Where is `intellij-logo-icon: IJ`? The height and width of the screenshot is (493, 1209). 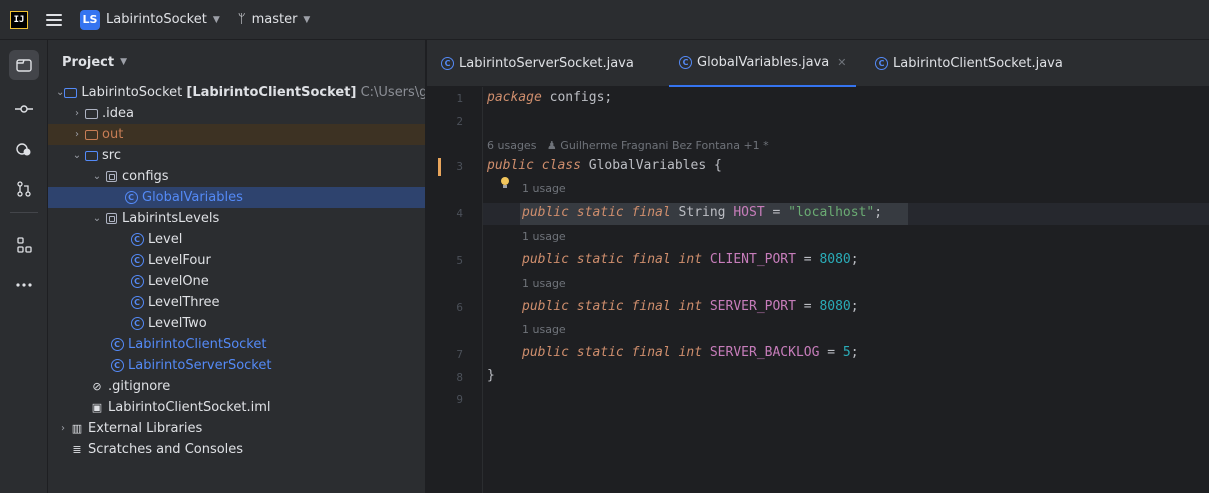 intellij-logo-icon: IJ is located at coordinates (19, 19).